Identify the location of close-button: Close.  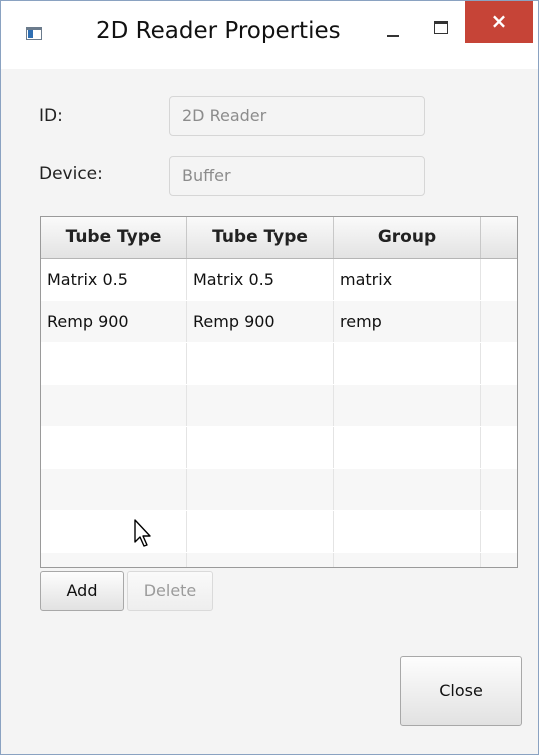
(461, 691).